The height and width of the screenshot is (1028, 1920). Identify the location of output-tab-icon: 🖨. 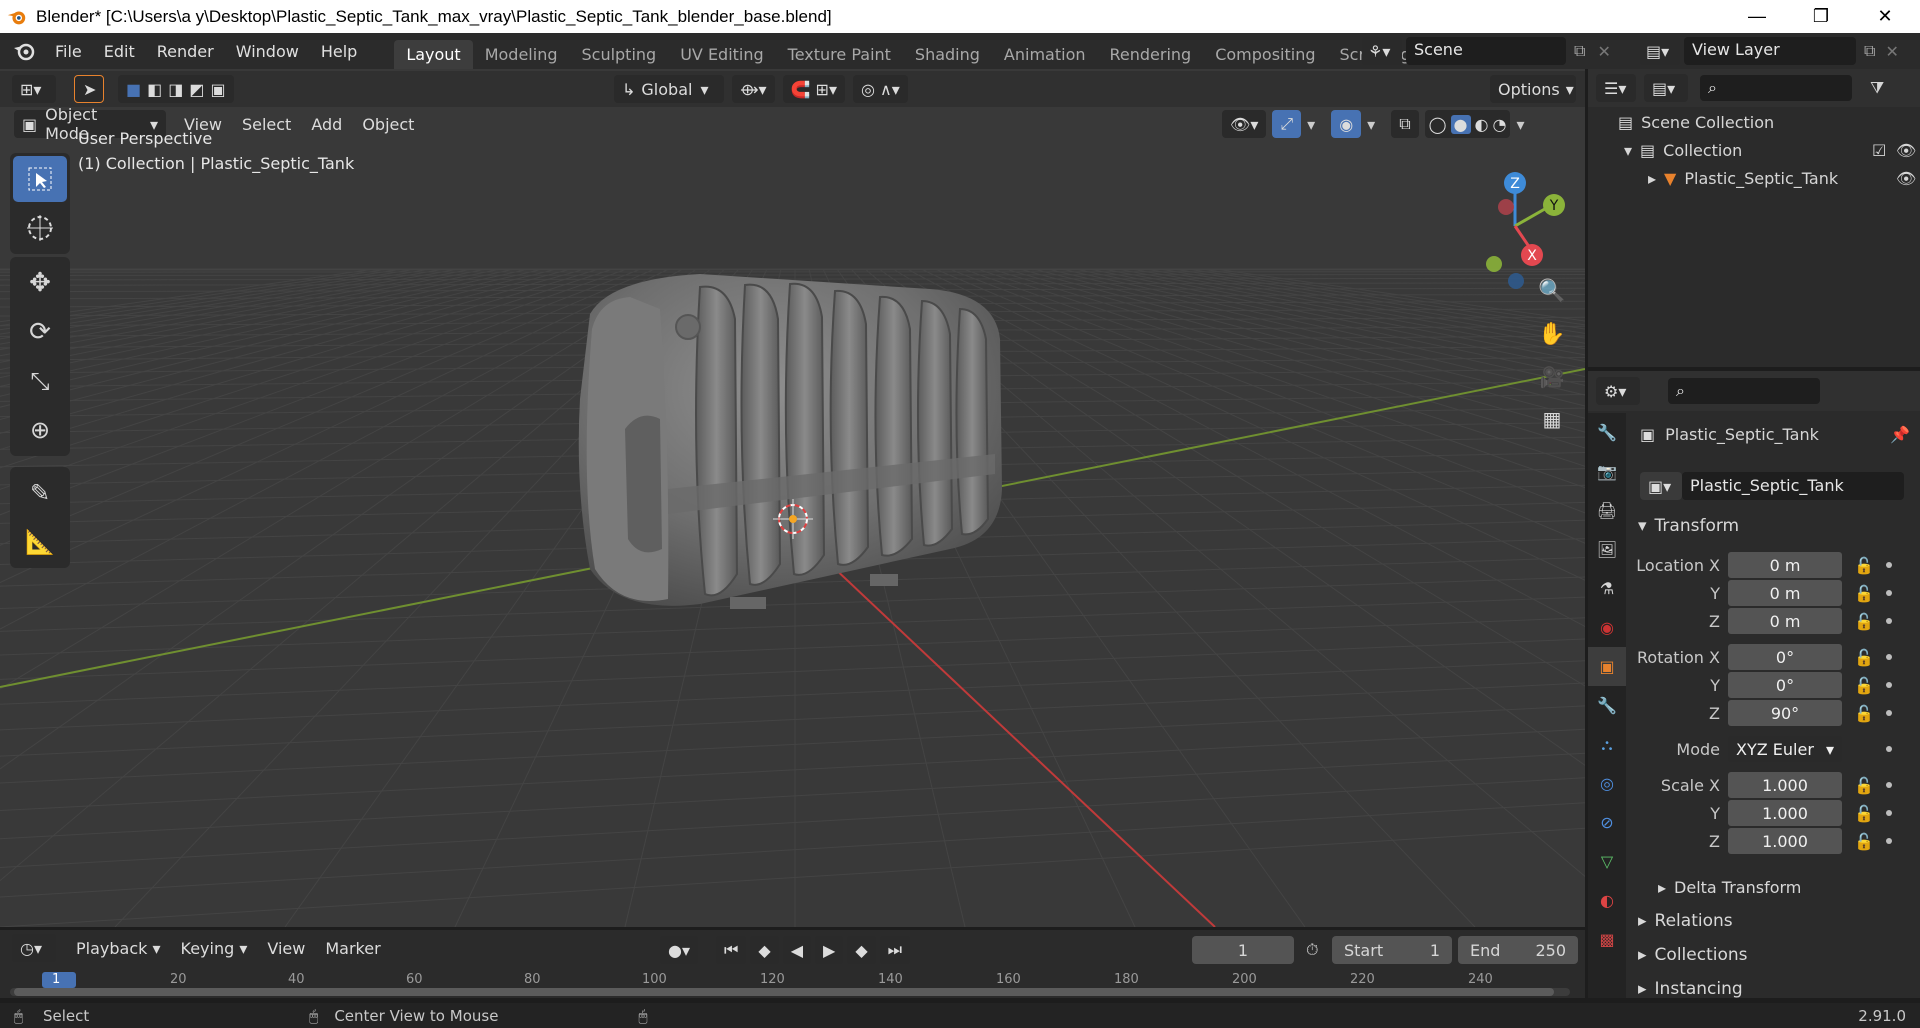
(1607, 510).